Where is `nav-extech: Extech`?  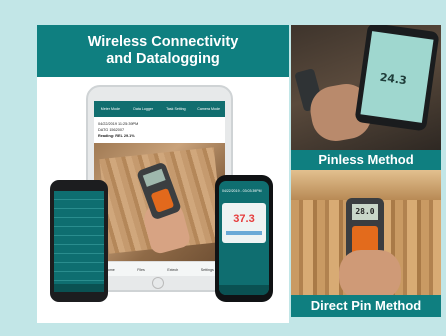
nav-extech: Extech is located at coordinates (172, 270).